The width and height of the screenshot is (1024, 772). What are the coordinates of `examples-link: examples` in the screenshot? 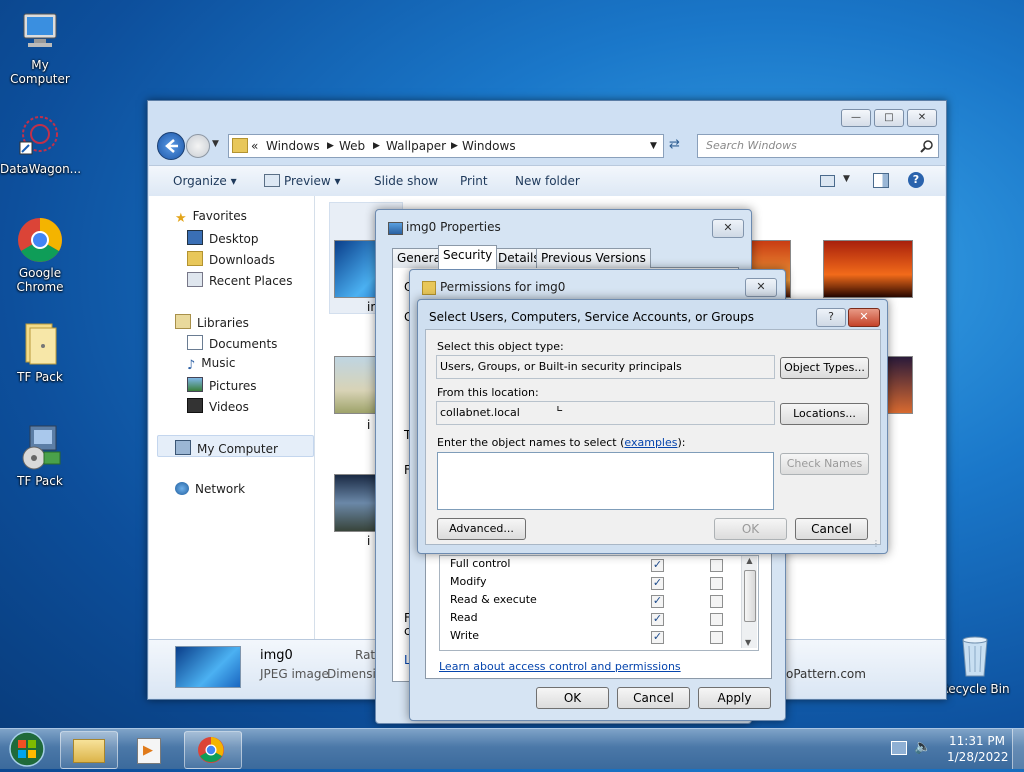 It's located at (650, 442).